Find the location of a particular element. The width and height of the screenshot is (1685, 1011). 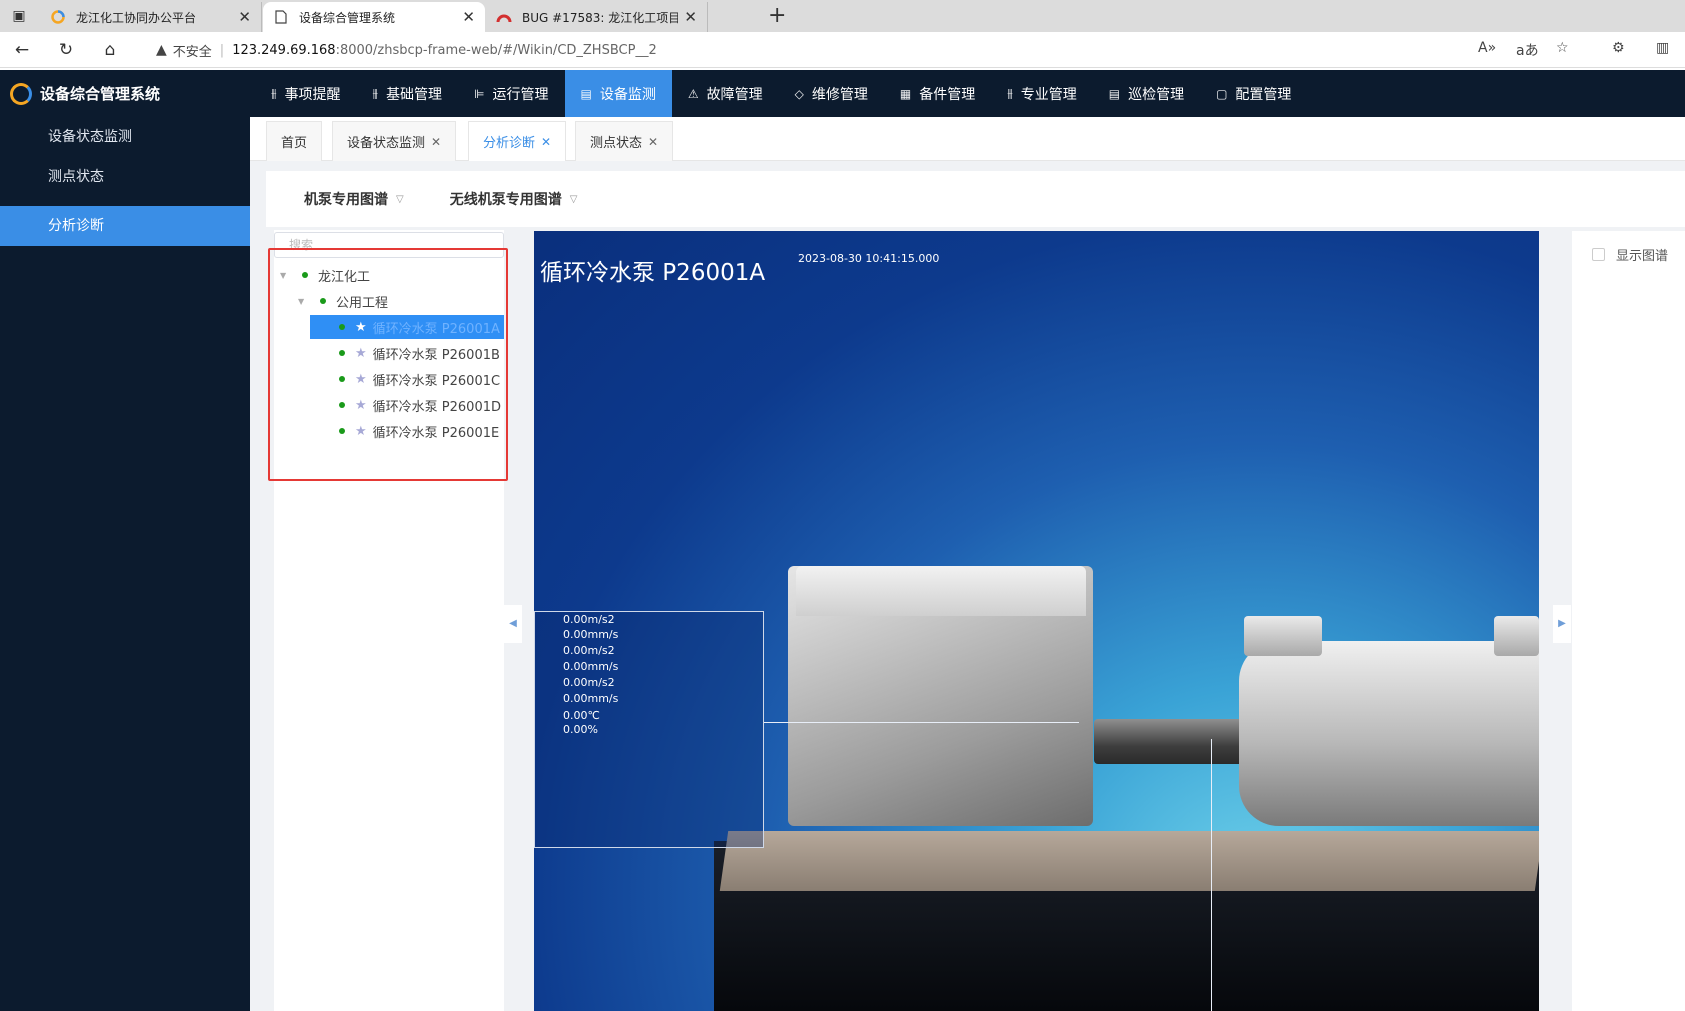

warning-triangle-icon: ⚠ is located at coordinates (693, 93).